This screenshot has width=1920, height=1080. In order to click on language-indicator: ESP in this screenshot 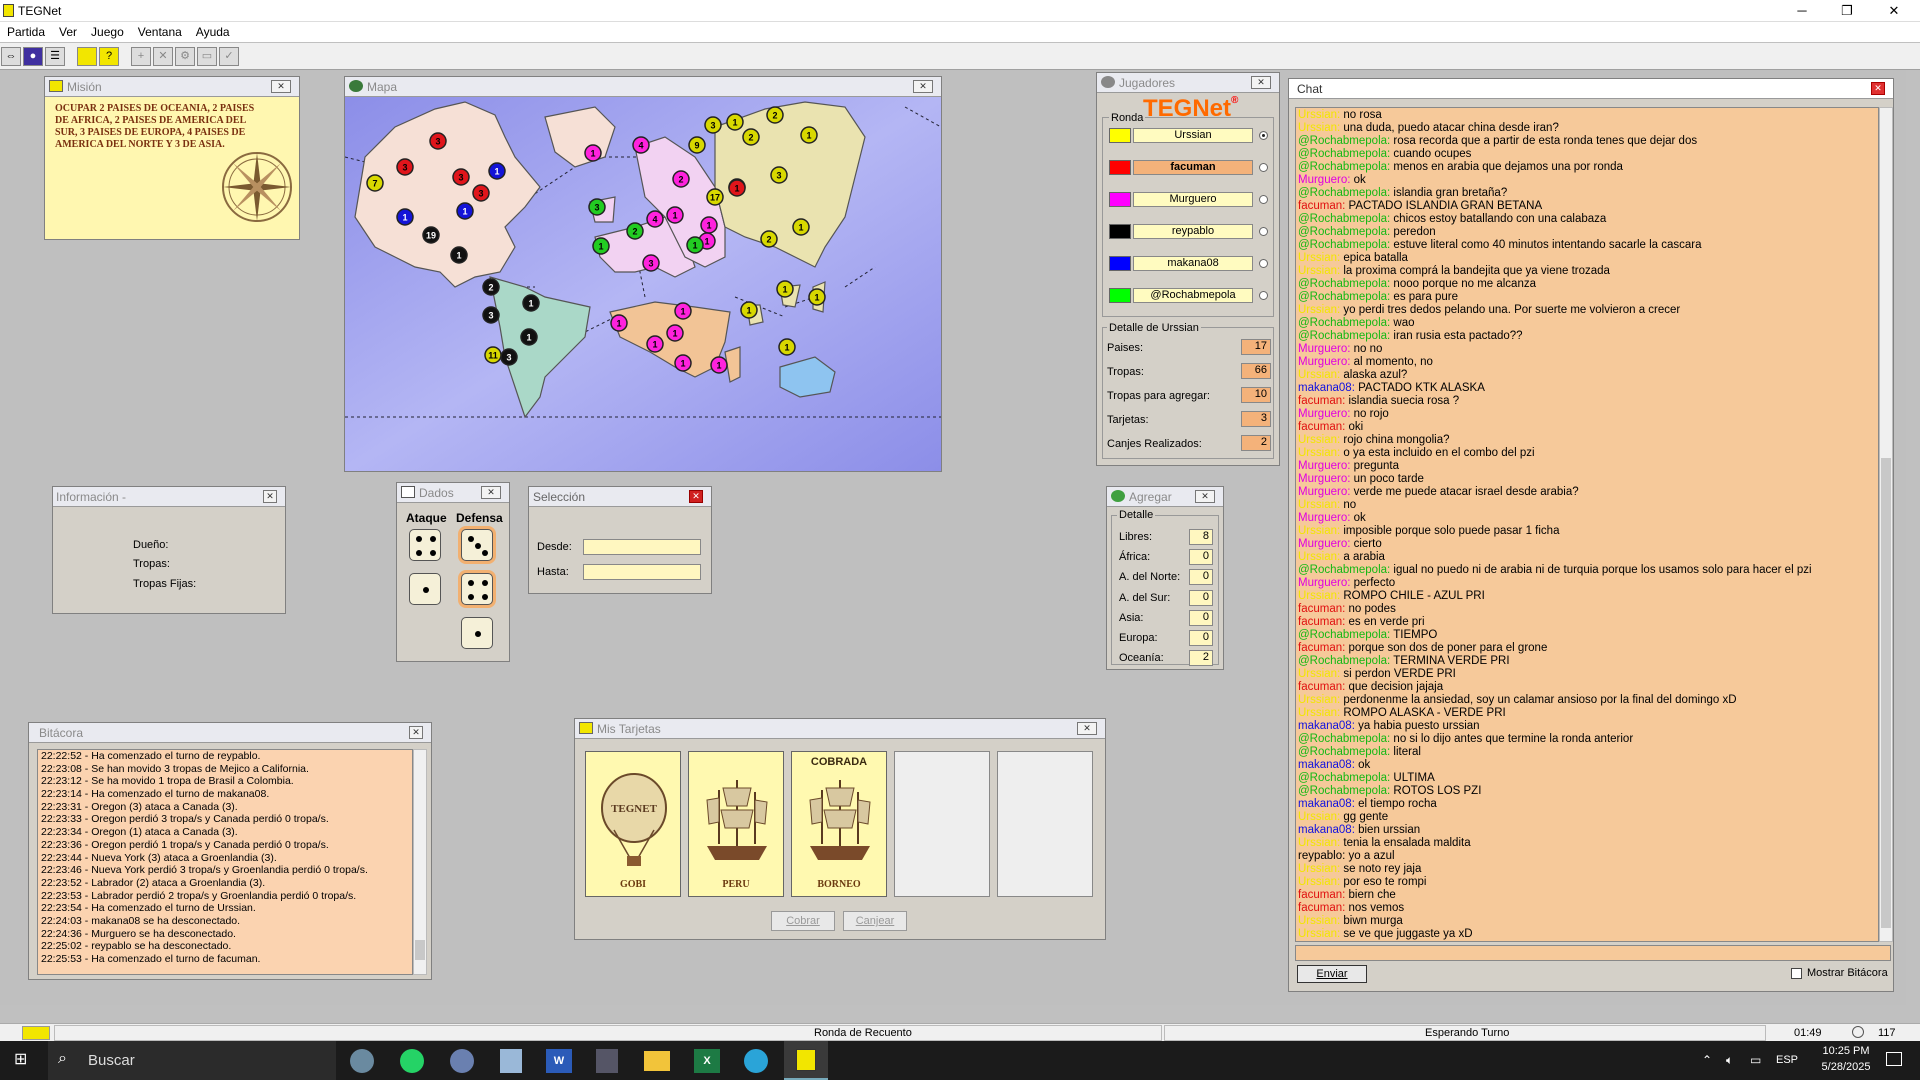, I will do `click(1787, 1060)`.